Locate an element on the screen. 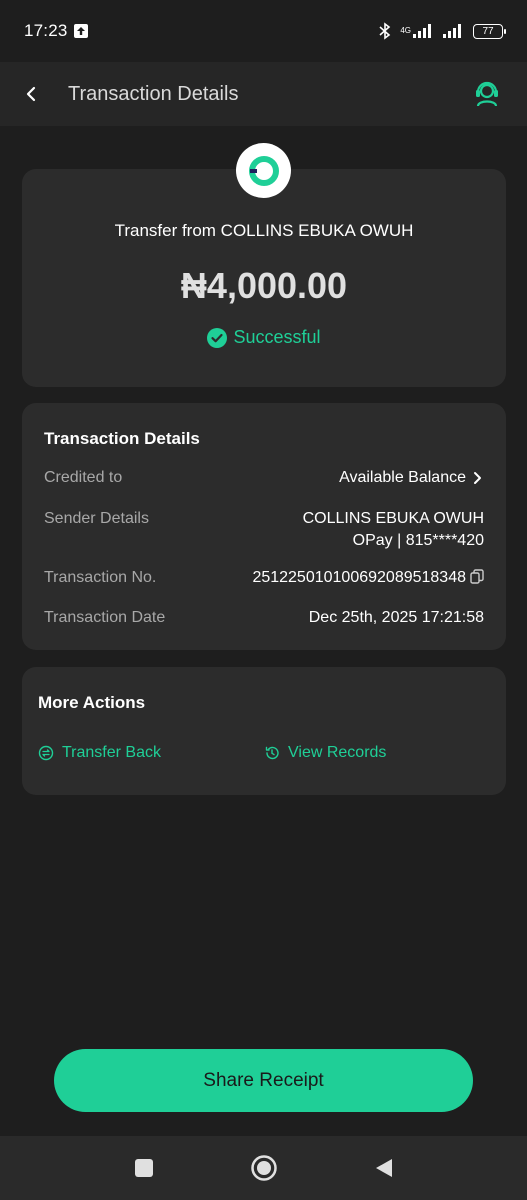 The width and height of the screenshot is (527, 1200). page-title: Transaction Details is located at coordinates (153, 93).